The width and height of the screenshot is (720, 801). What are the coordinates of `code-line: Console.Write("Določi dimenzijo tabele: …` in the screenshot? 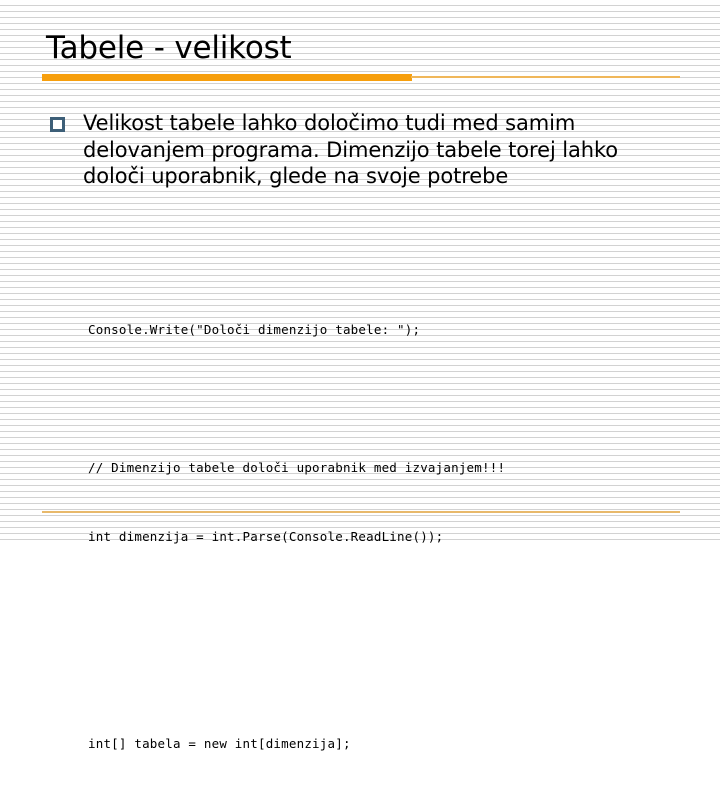 It's located at (254, 329).